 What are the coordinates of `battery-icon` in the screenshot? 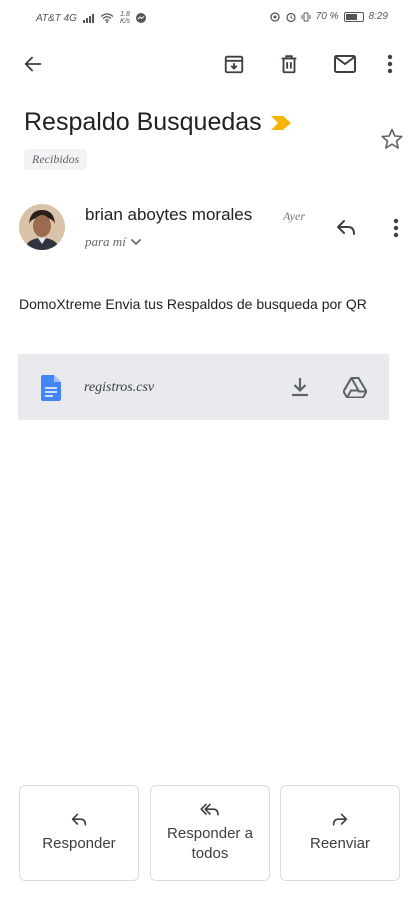 It's located at (353, 16).